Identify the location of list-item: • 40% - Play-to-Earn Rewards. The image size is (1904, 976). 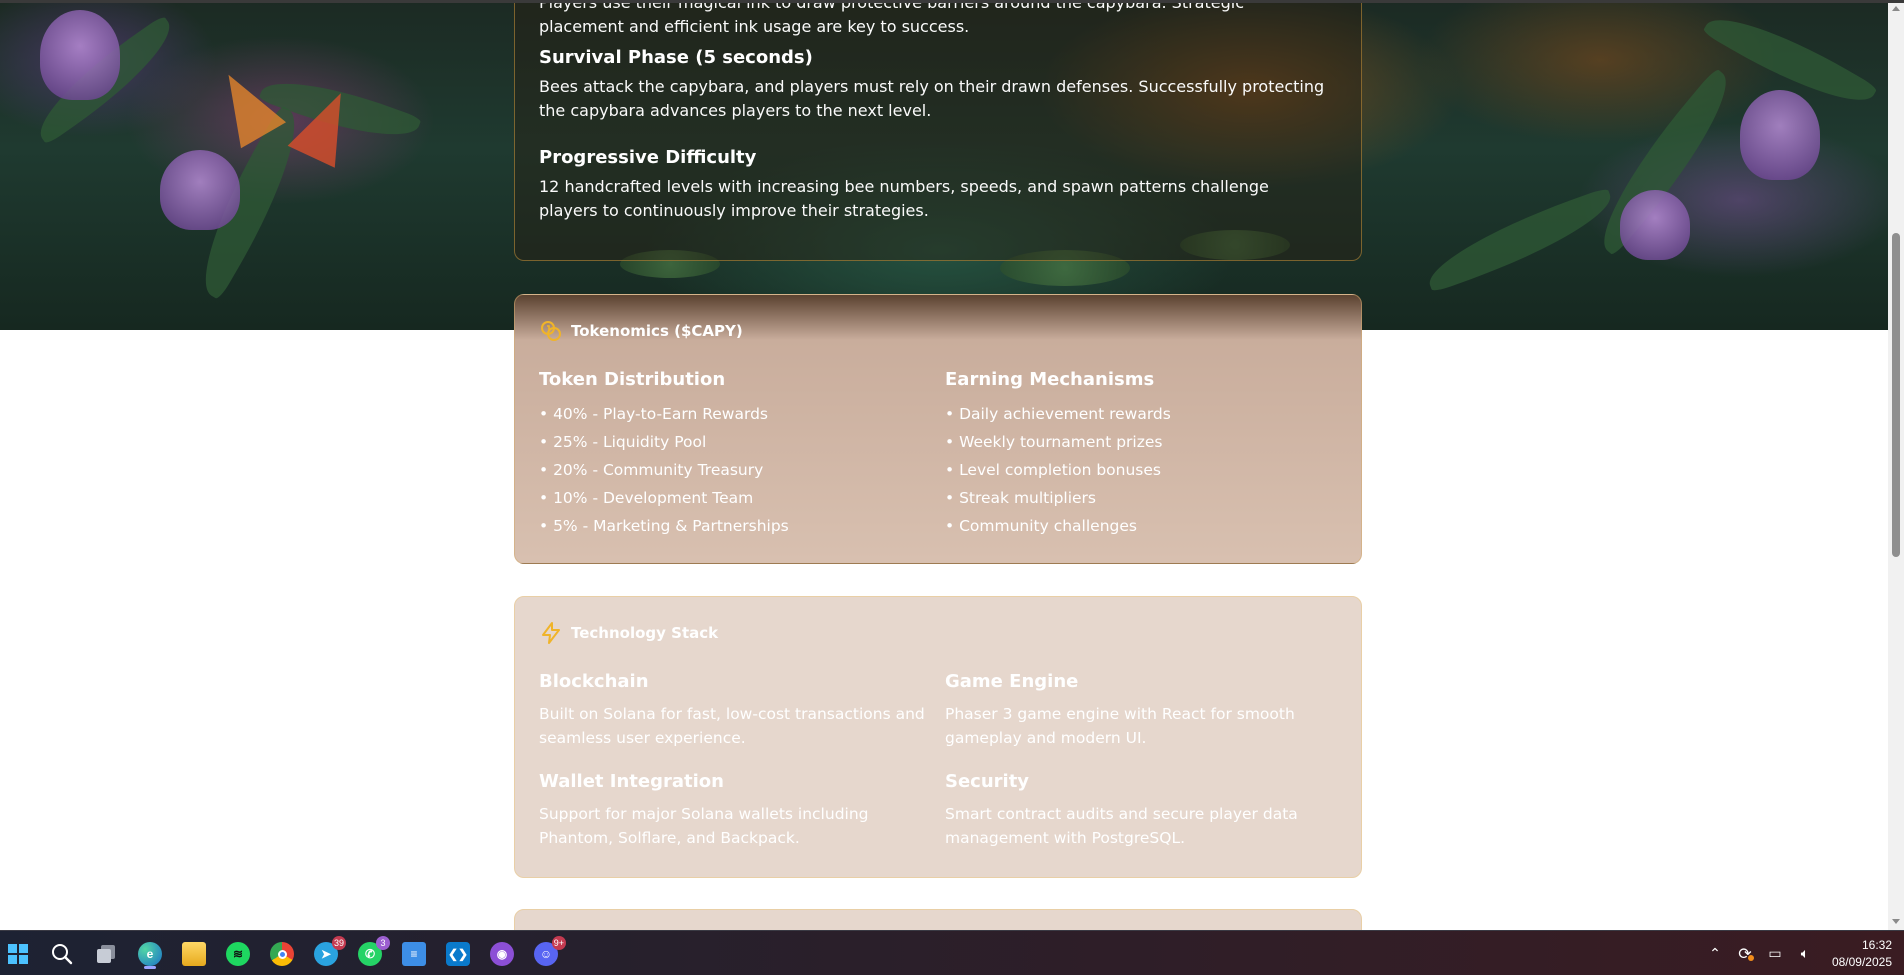
(653, 414).